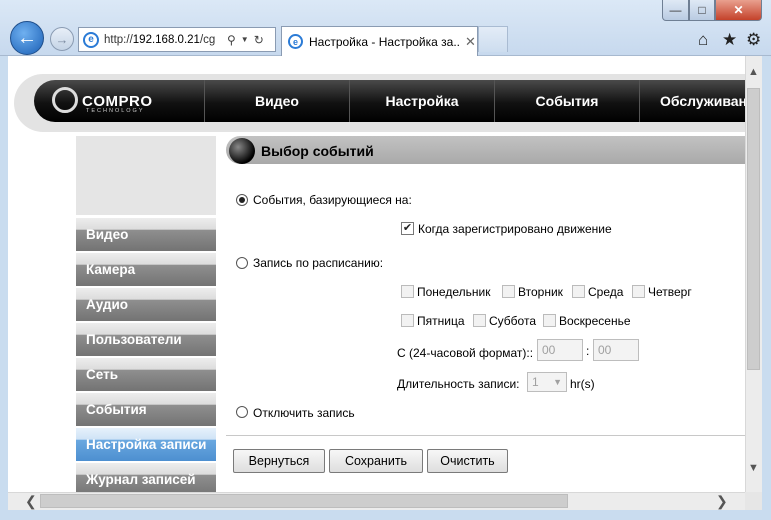 This screenshot has height=520, width=771. What do you see at coordinates (692, 101) in the screenshot?
I see `nav-maintenance: Обслуживан` at bounding box center [692, 101].